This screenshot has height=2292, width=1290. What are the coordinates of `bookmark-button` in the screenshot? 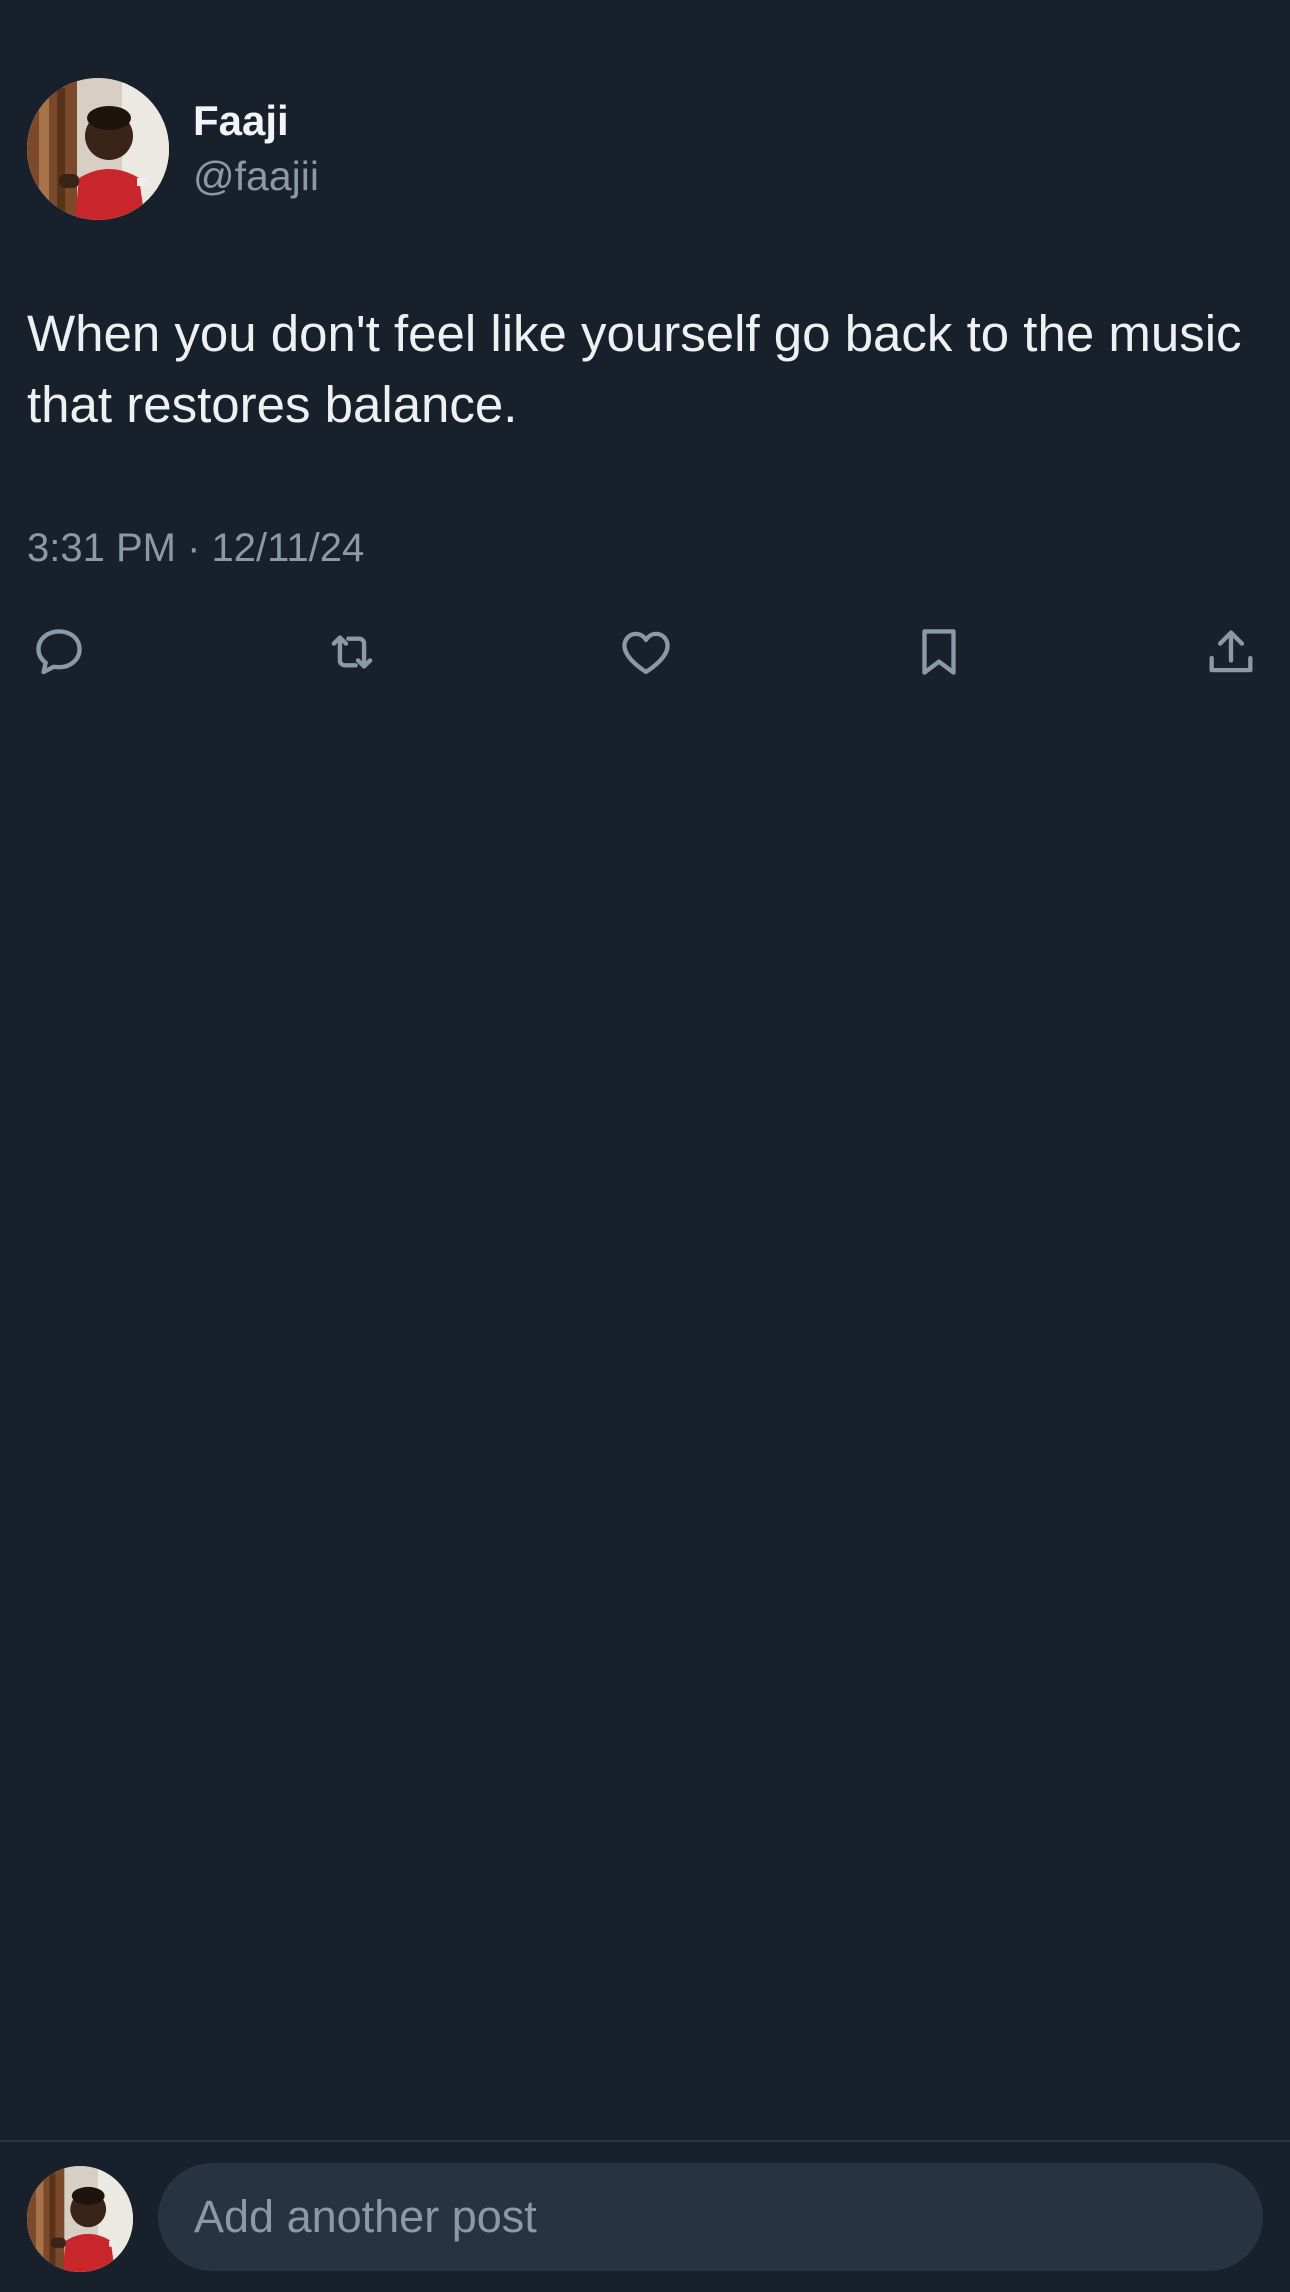 It's located at (939, 652).